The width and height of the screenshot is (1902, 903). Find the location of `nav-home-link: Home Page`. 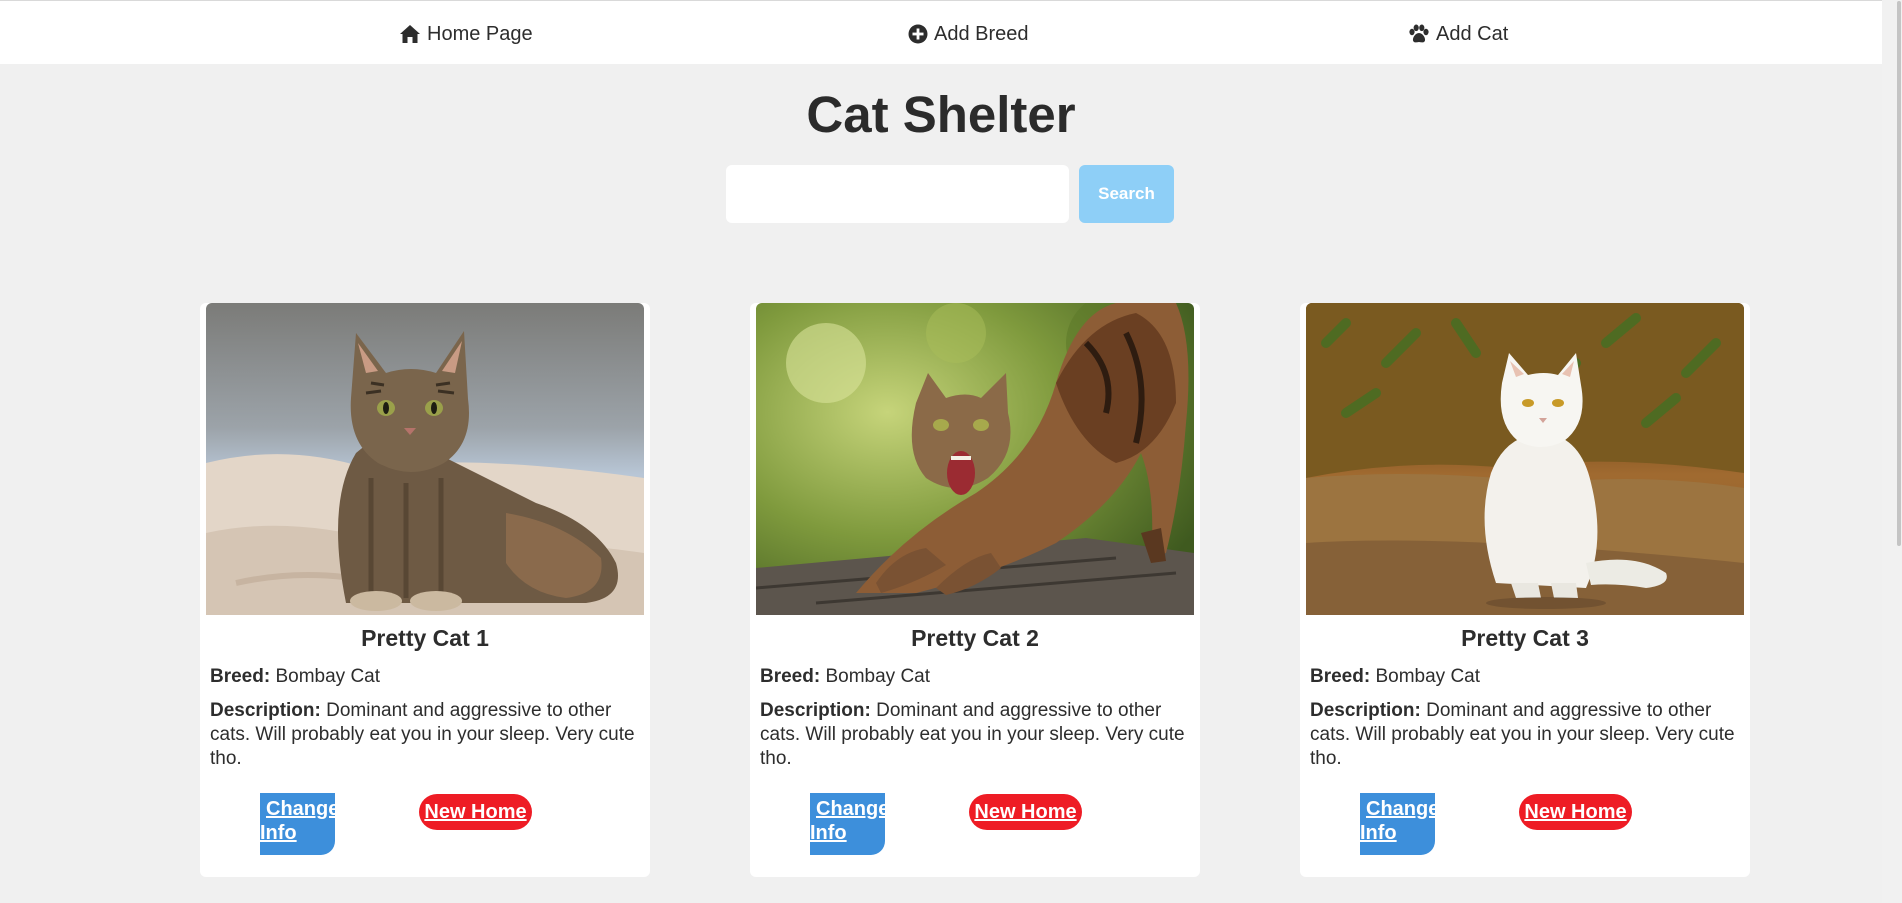

nav-home-link: Home Page is located at coordinates (466, 34).